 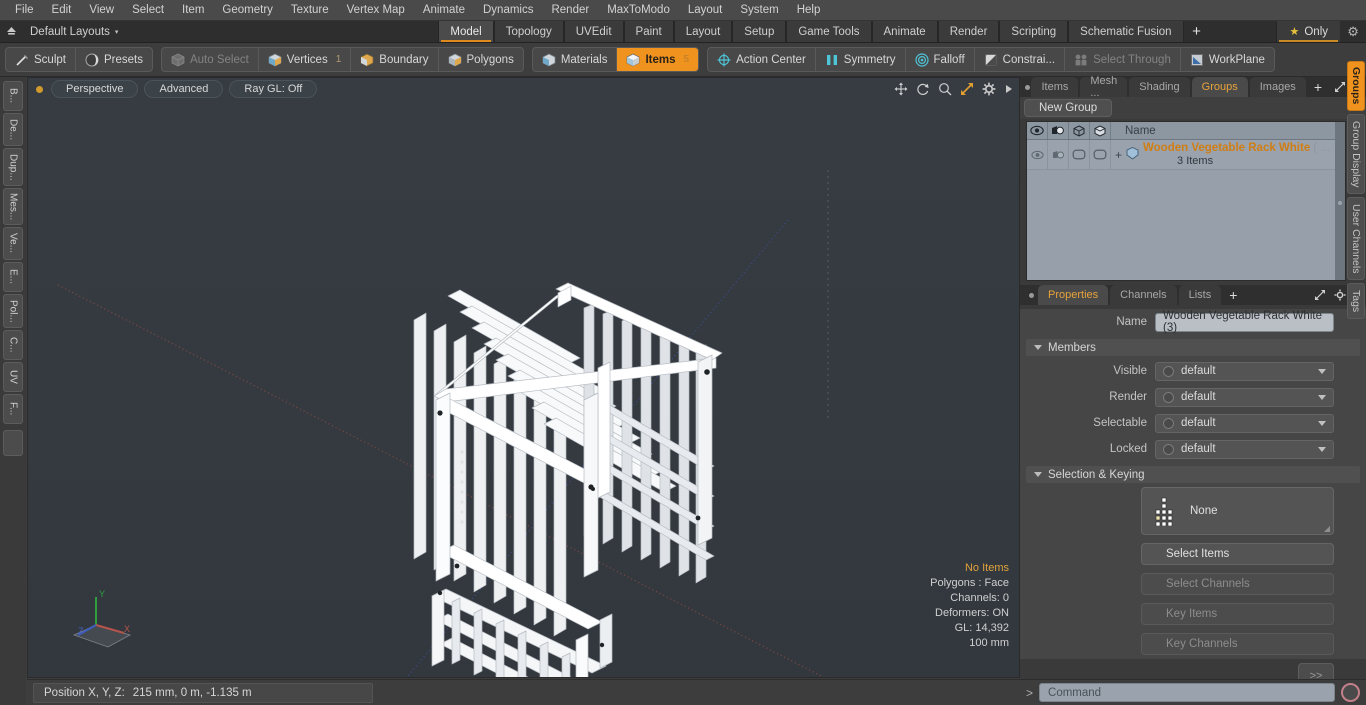 I want to click on workplane-button: WorkPlane, so click(x=1227, y=59).